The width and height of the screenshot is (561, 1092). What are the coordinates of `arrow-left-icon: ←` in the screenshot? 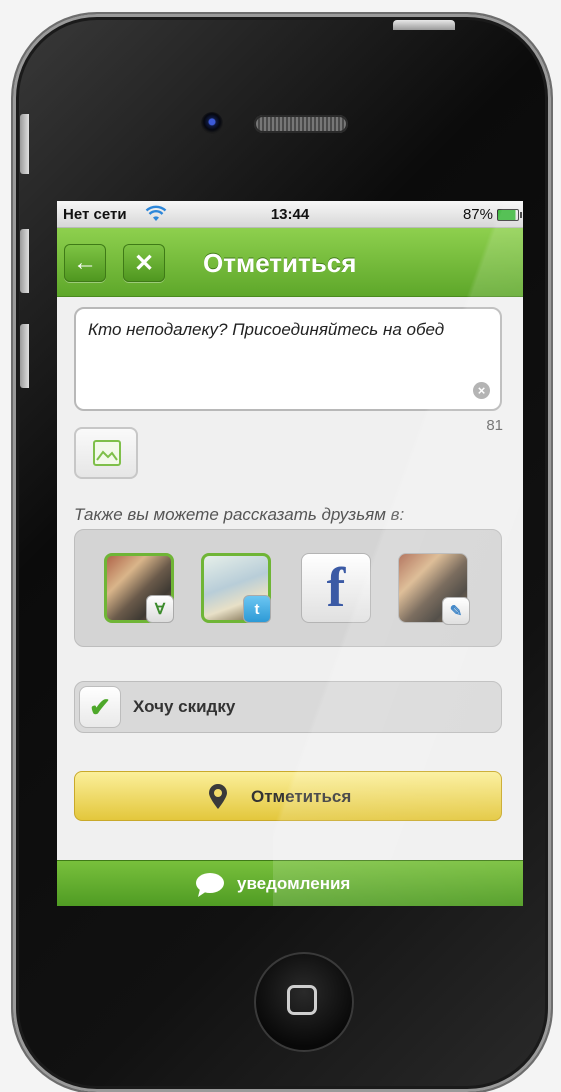 It's located at (85, 262).